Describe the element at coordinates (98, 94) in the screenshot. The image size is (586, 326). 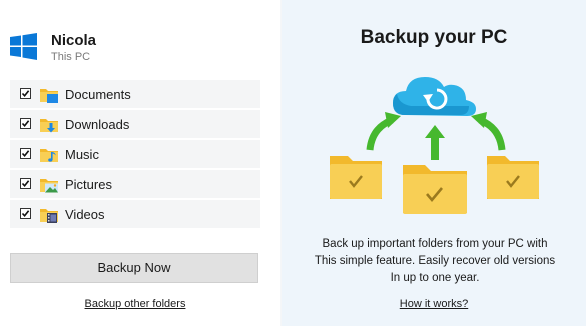
I see `folder-label: Documents` at that location.